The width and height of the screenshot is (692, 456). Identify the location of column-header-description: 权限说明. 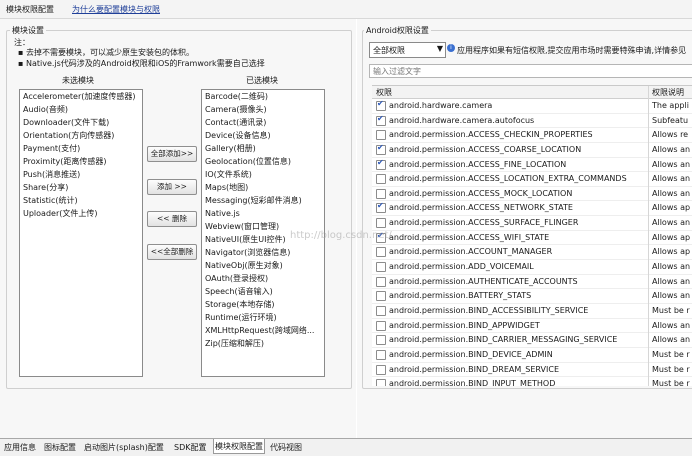
(668, 92).